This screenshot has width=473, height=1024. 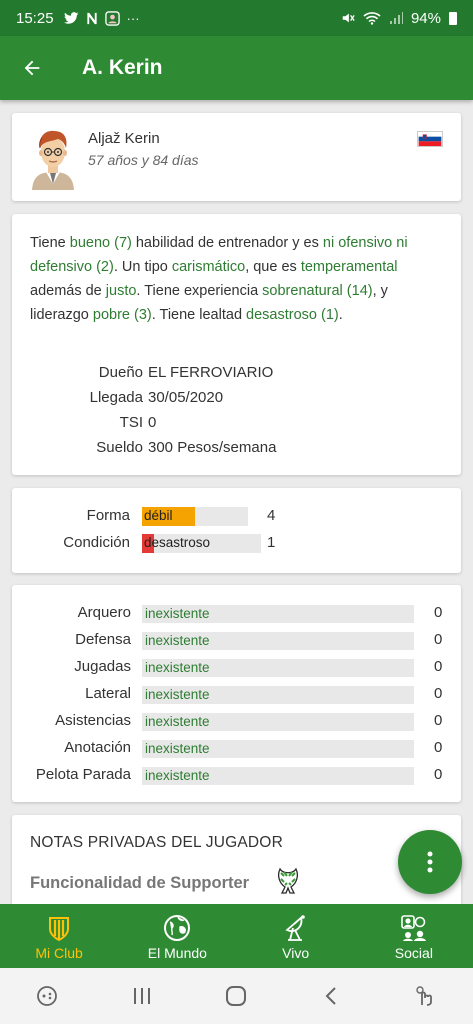 What do you see at coordinates (103, 639) in the screenshot?
I see `skill-label: Defensa` at bounding box center [103, 639].